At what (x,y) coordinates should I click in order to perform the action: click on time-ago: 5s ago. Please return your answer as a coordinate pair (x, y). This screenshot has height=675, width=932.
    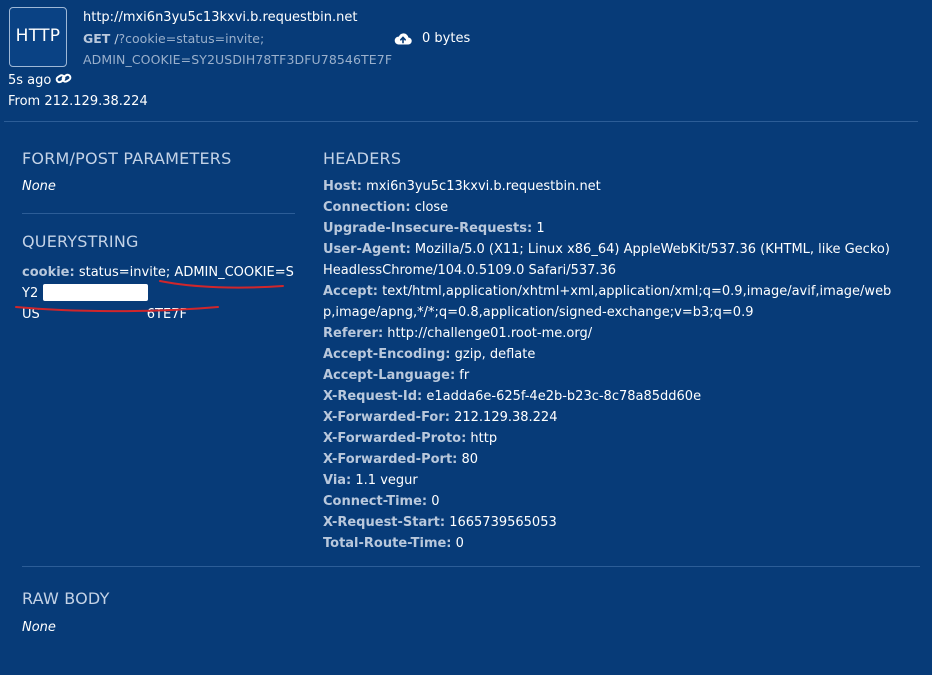
    Looking at the image, I should click on (40, 80).